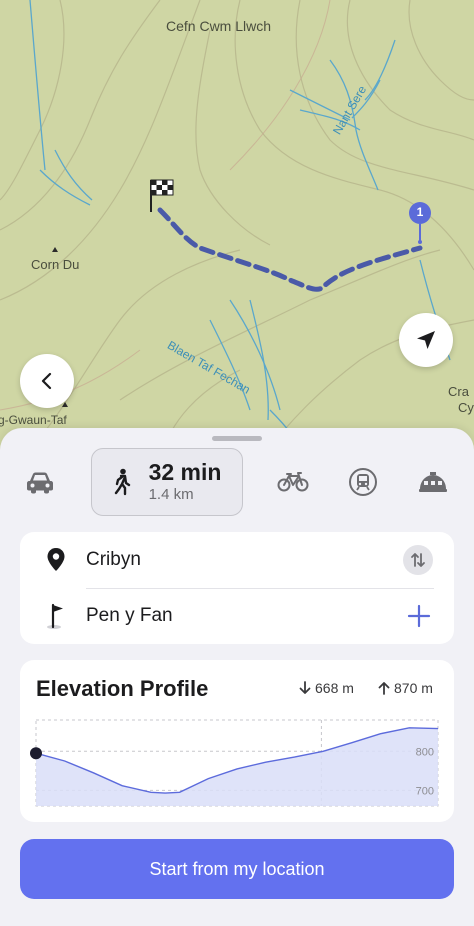 This screenshot has height=926, width=474. Describe the element at coordinates (185, 472) in the screenshot. I see `walk-duration: 32 min` at that location.